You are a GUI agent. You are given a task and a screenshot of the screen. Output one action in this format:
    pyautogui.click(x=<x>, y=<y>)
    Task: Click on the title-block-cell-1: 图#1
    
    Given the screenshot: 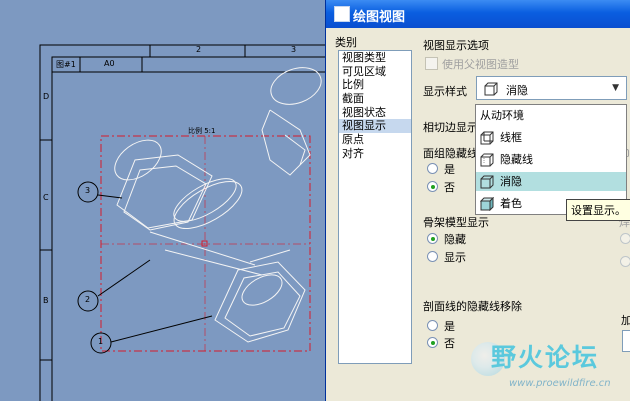 What is the action you would take?
    pyautogui.click(x=66, y=64)
    